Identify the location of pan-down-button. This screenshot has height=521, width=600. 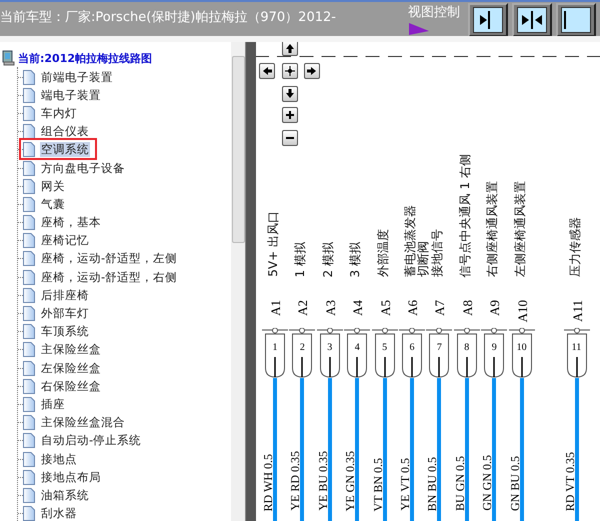
(290, 94).